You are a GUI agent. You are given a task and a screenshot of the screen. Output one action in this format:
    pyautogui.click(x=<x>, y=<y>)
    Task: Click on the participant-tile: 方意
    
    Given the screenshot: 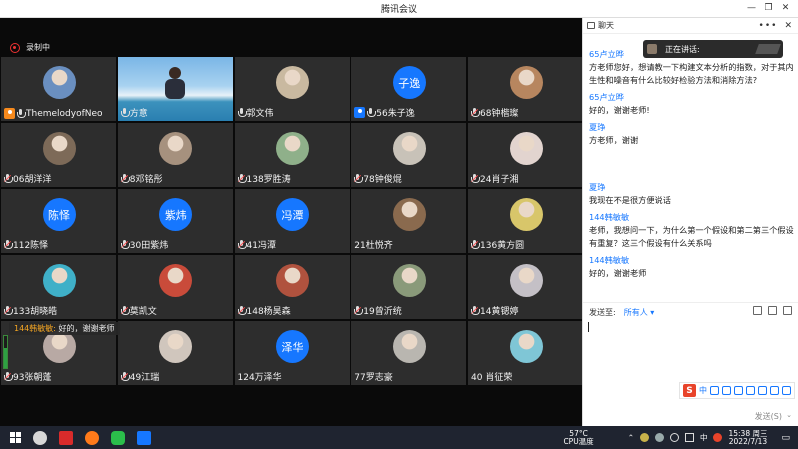 What is the action you would take?
    pyautogui.click(x=175, y=89)
    